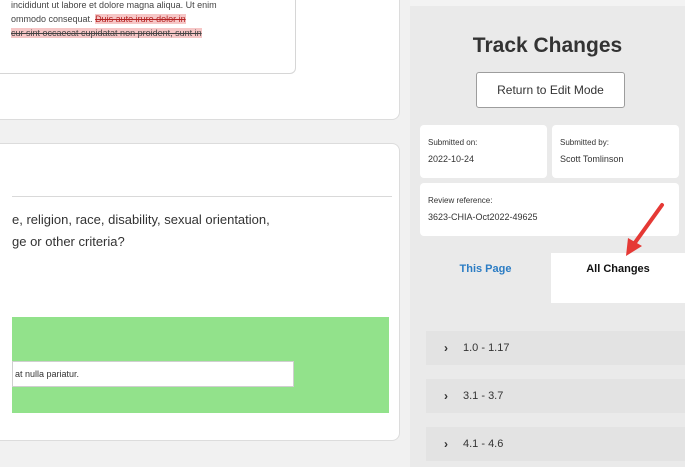 The image size is (685, 467). Describe the element at coordinates (153, 374) in the screenshot. I see `answer-field: at nulla pariatur.` at that location.